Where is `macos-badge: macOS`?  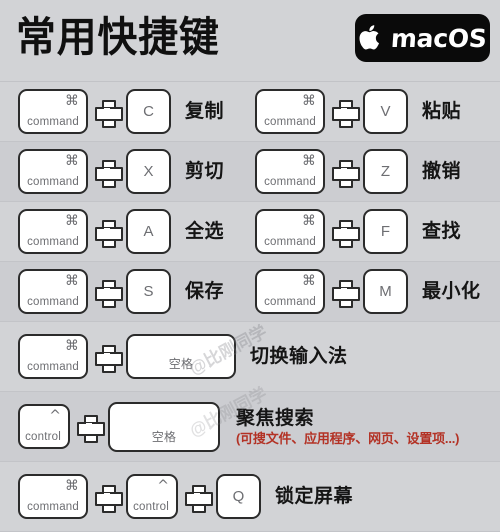
macos-badge: macOS is located at coordinates (422, 38).